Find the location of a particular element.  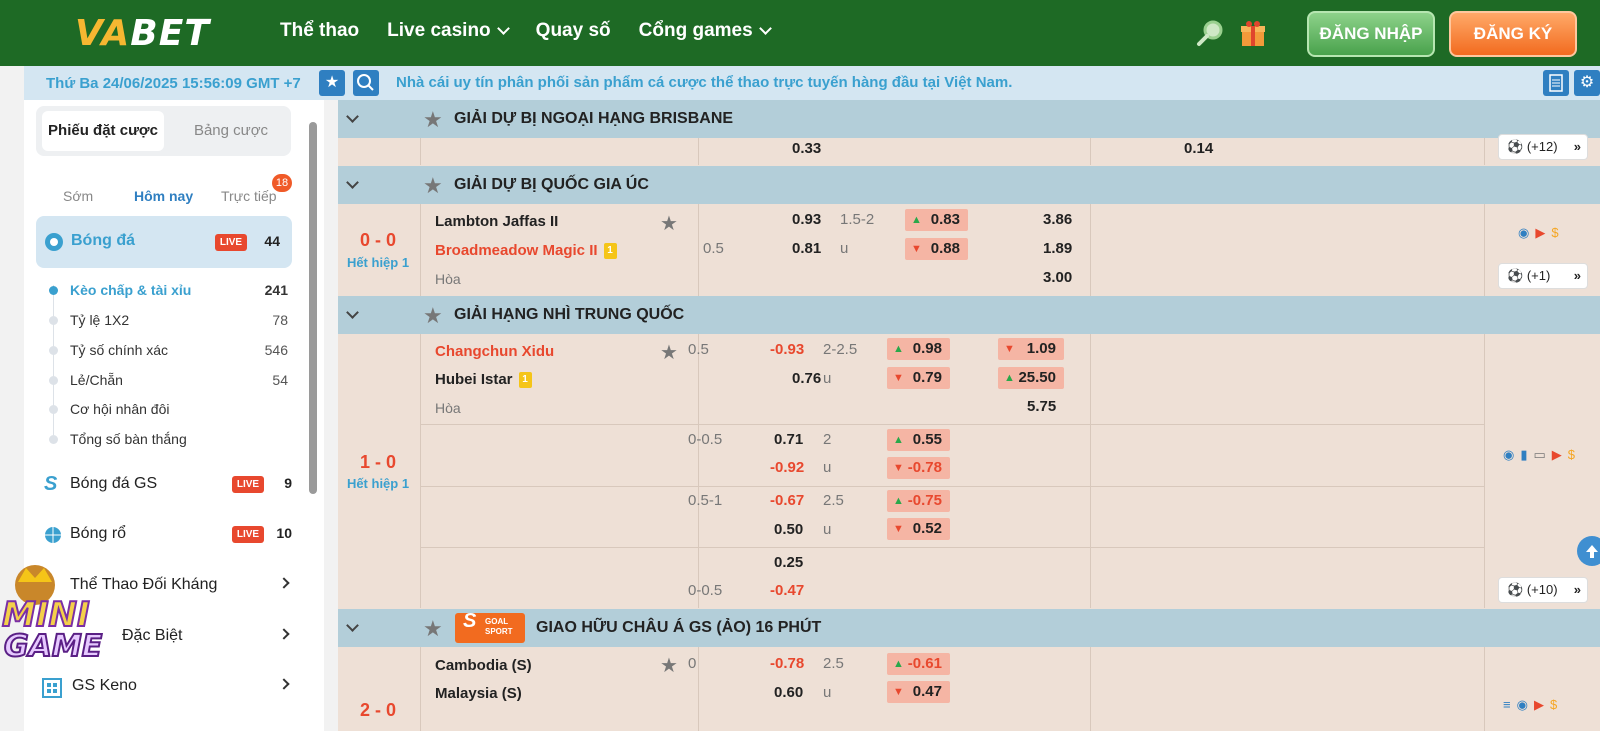

odds-value: 0.60 is located at coordinates (788, 692).